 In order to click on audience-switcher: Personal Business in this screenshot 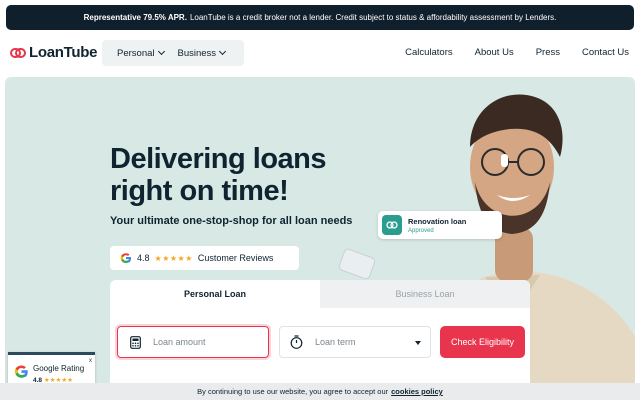, I will do `click(173, 53)`.